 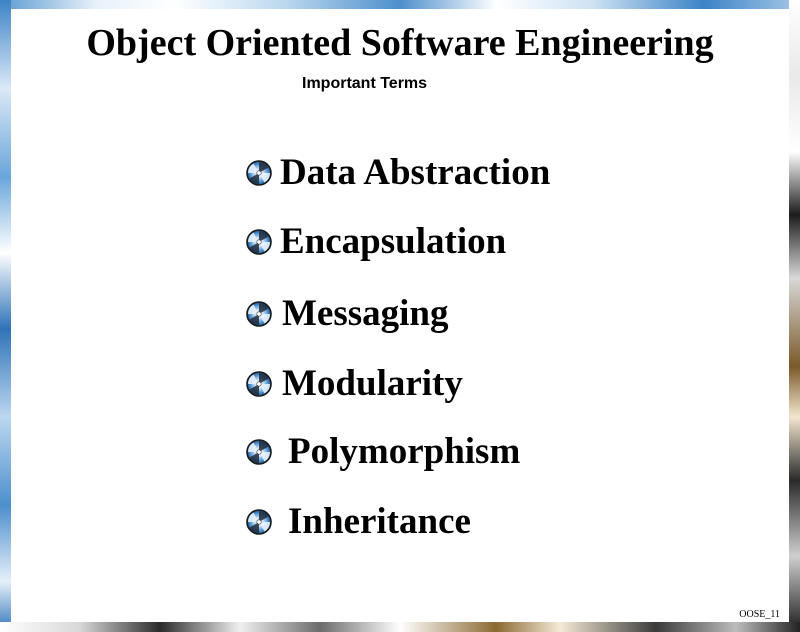 What do you see at coordinates (415, 172) in the screenshot?
I see `term-label: Data Abstraction` at bounding box center [415, 172].